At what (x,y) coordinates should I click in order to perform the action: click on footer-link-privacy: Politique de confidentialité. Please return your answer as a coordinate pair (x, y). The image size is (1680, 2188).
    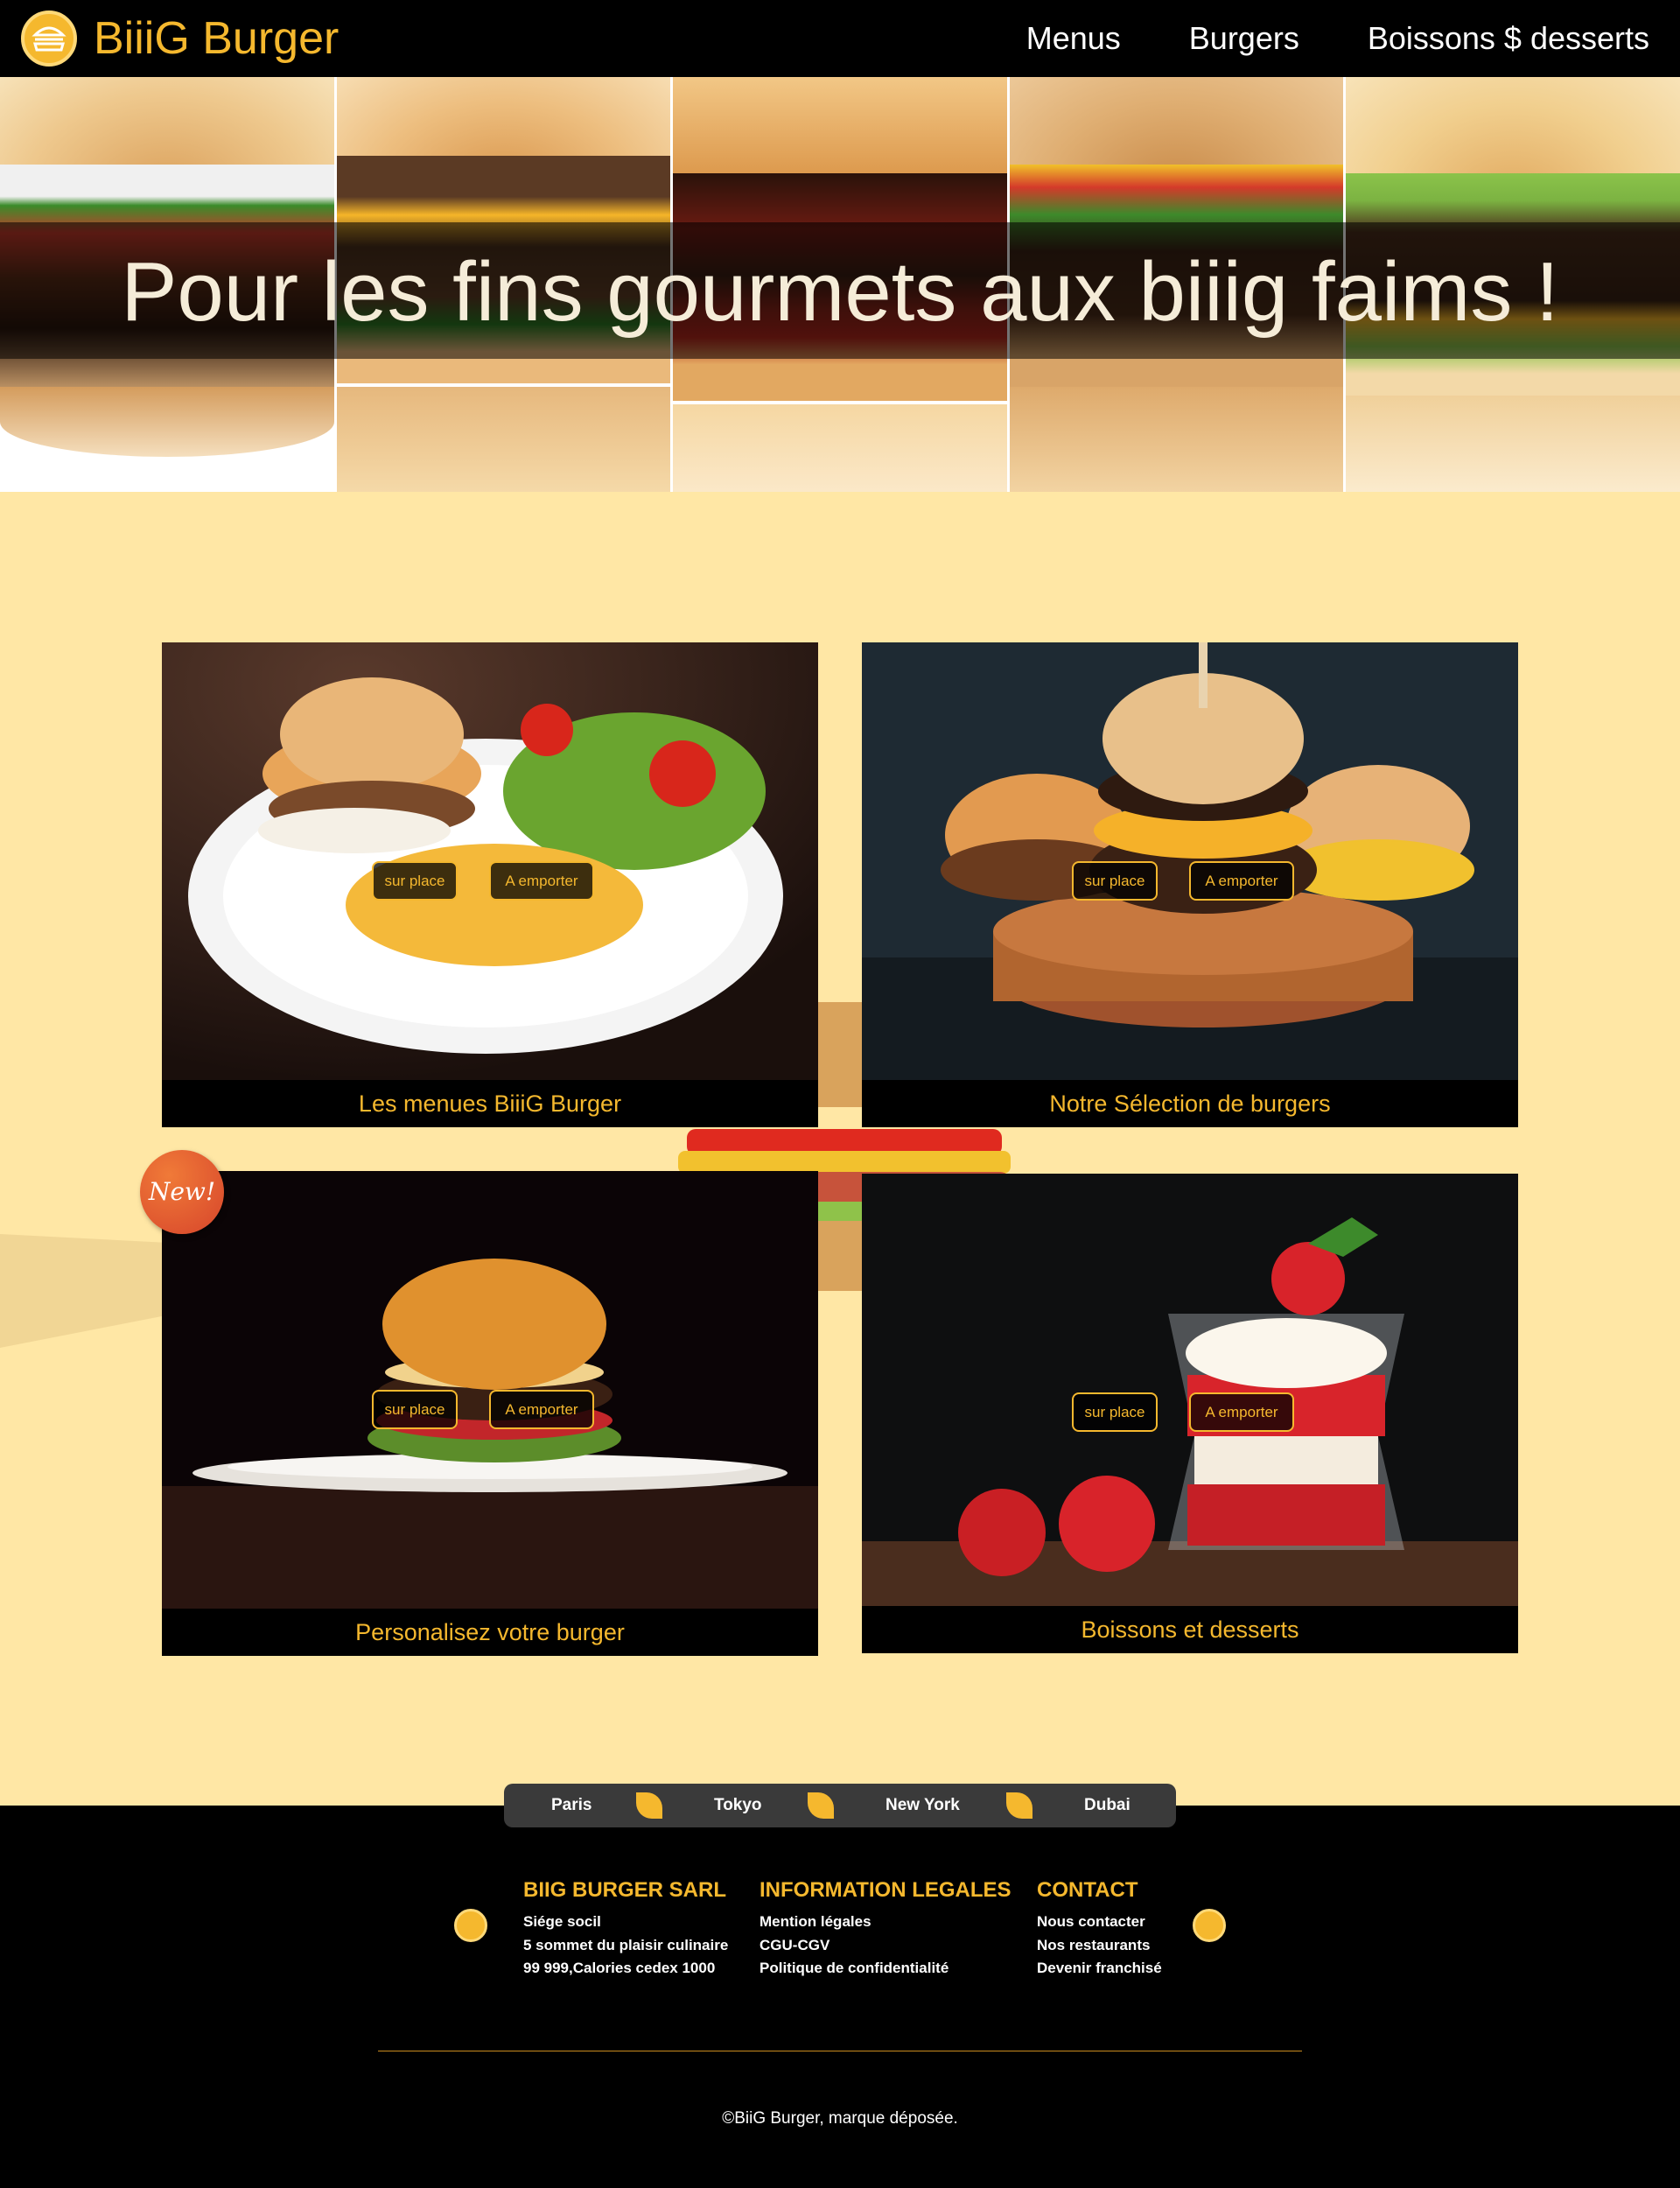
    Looking at the image, I should click on (886, 1969).